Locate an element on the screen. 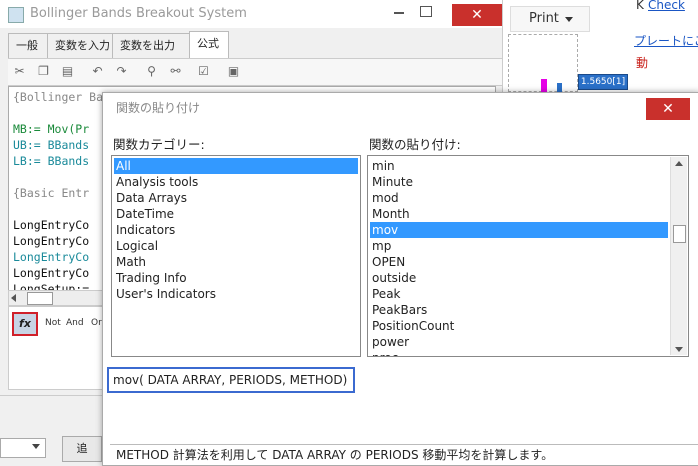  list-item: PeakBars is located at coordinates (398, 310).